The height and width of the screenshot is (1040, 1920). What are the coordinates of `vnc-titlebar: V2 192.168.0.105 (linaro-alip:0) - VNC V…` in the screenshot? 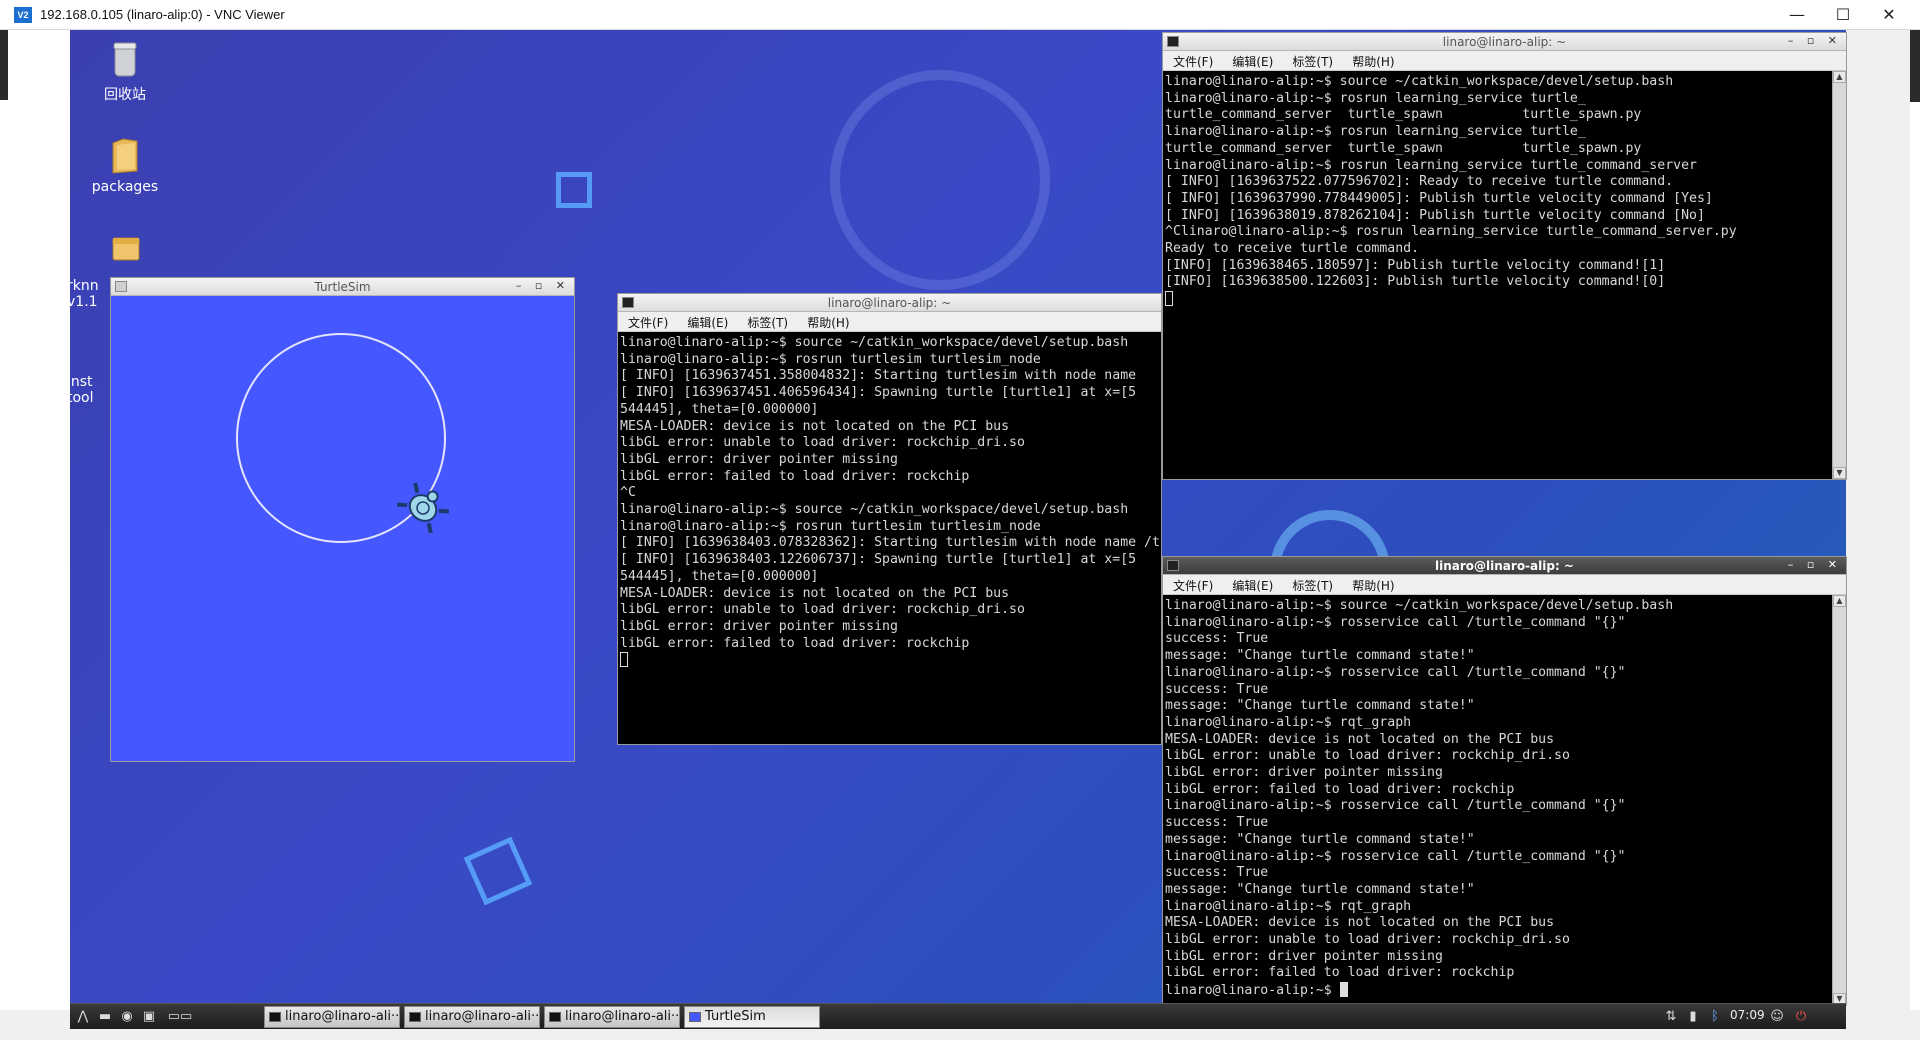 It's located at (960, 15).